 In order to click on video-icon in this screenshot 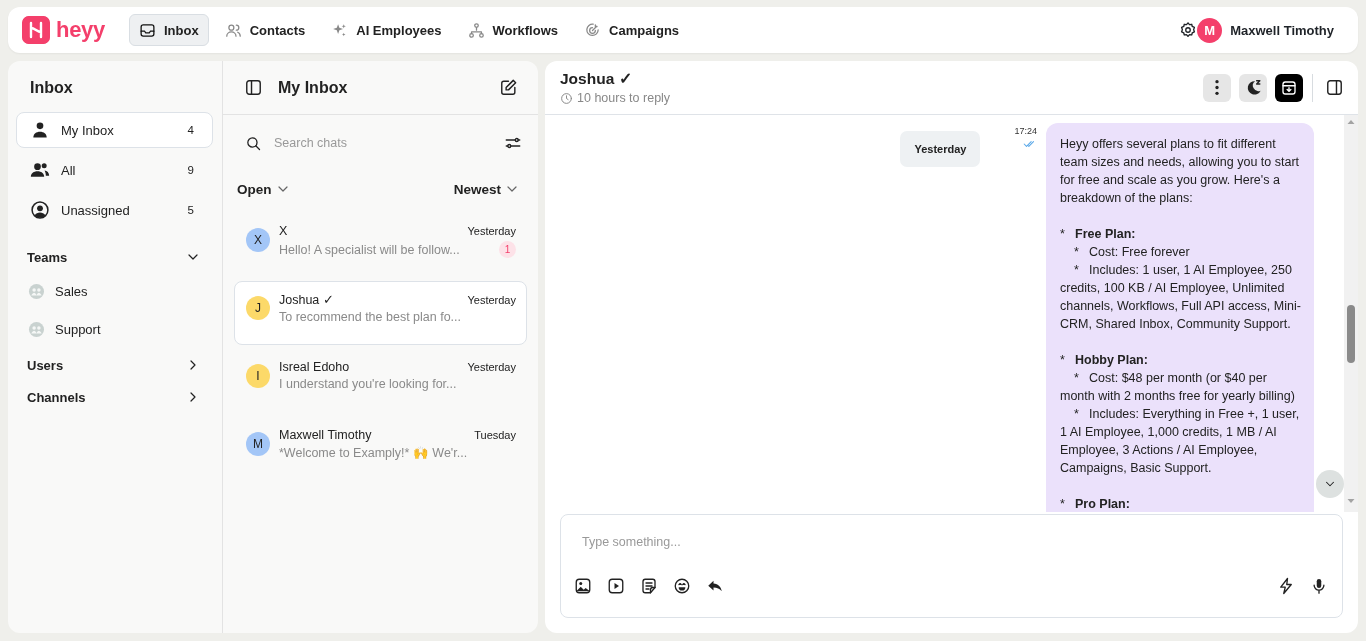, I will do `click(616, 586)`.